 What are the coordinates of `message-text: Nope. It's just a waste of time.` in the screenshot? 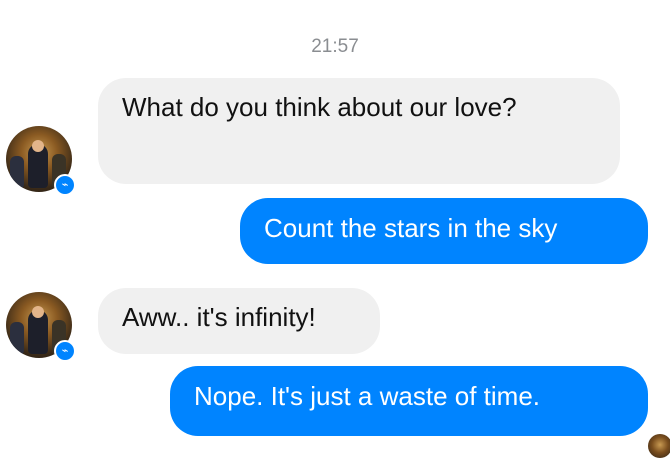 It's located at (367, 396).